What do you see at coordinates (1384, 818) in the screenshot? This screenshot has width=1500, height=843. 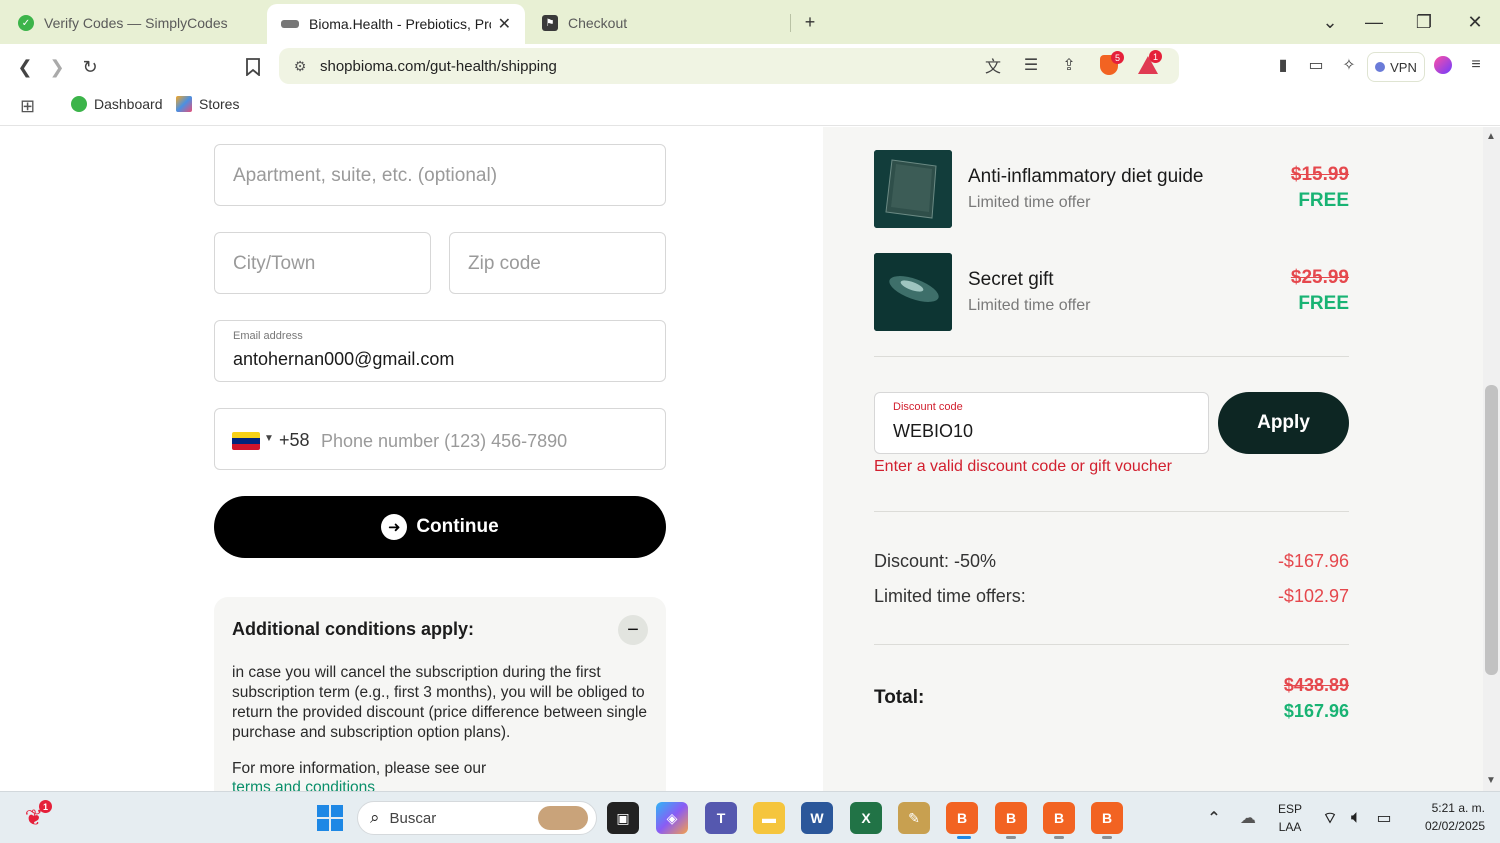 I see `battery-icon: ▭` at bounding box center [1384, 818].